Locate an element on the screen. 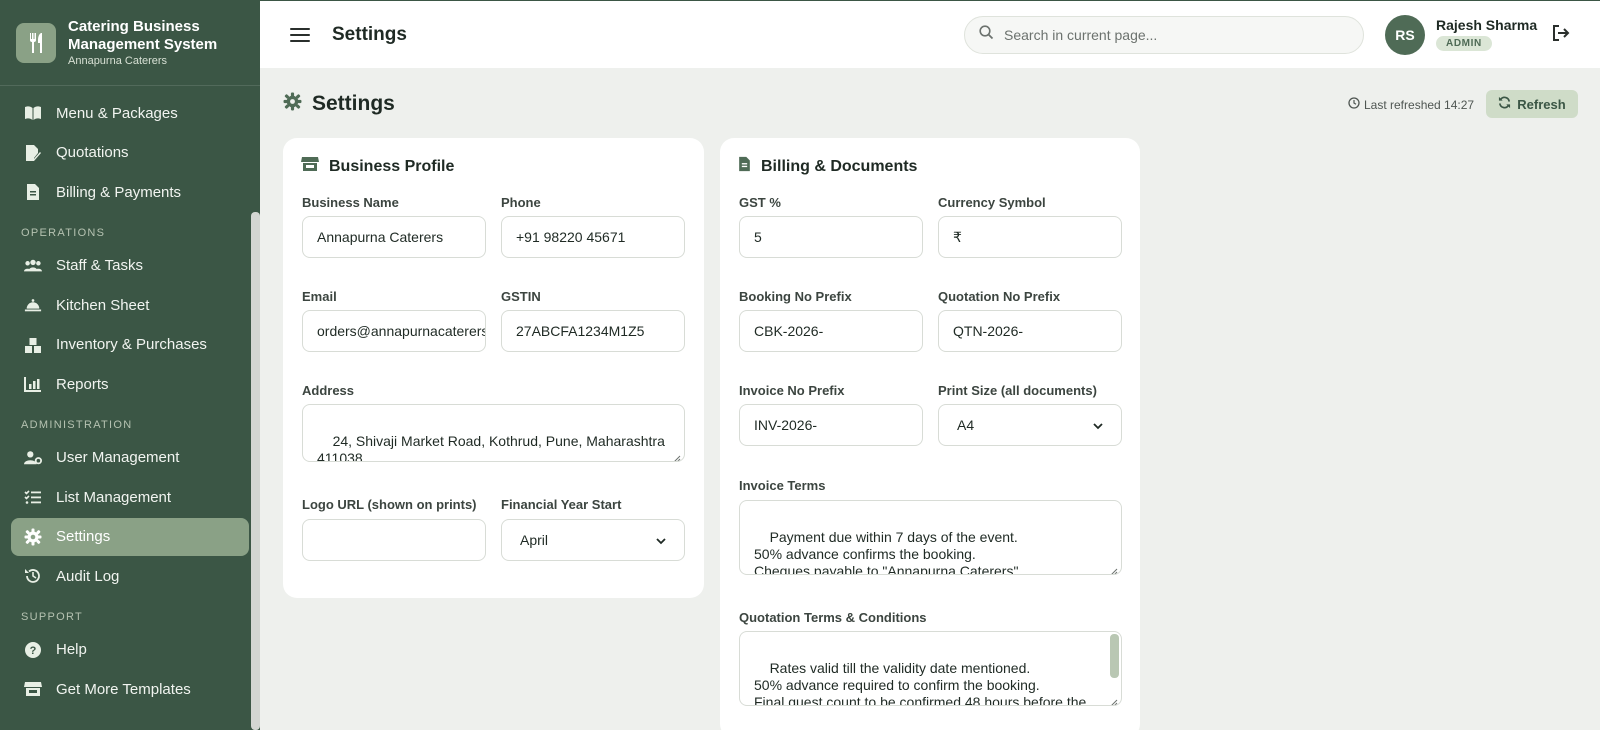  print-size-select: A4 is located at coordinates (1030, 425).